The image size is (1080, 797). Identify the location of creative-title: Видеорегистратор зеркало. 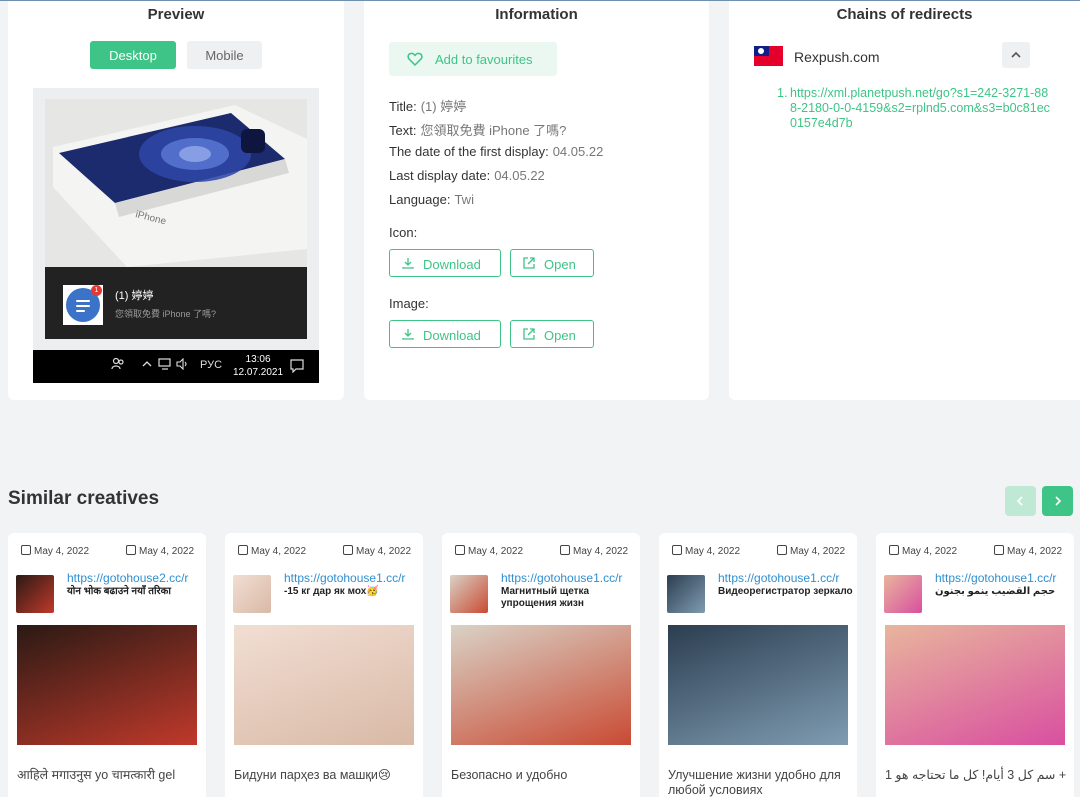
(785, 591).